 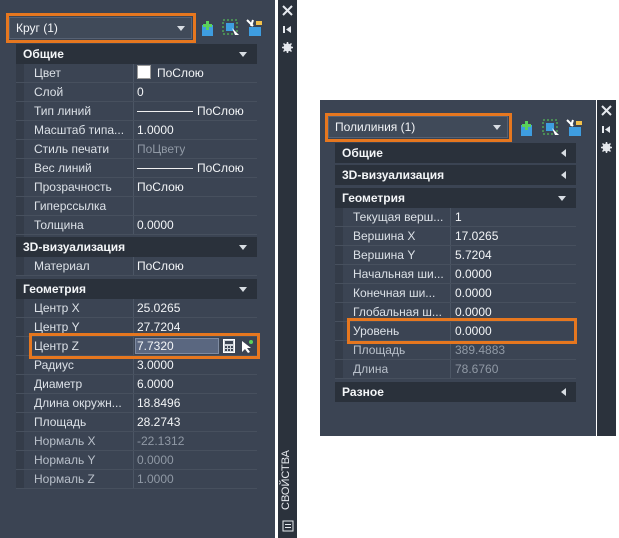 What do you see at coordinates (455, 274) in the screenshot?
I see `property-row-start-width: Начальная ши... 0.0000` at bounding box center [455, 274].